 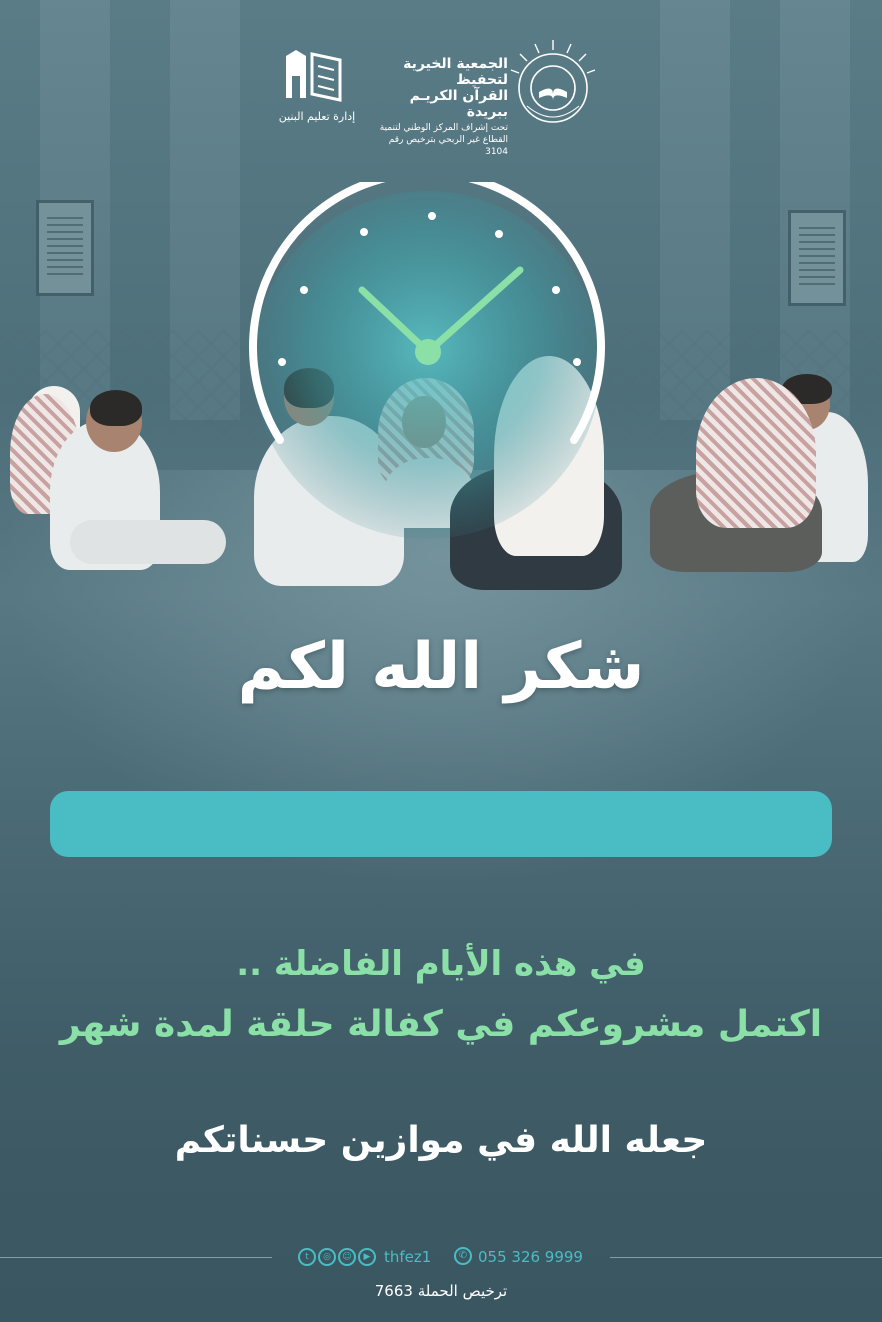 I want to click on contact-bar: t ◎ ☺ ▶ thfez1 ✆ 055 326 9999, so click(x=443, y=1258).